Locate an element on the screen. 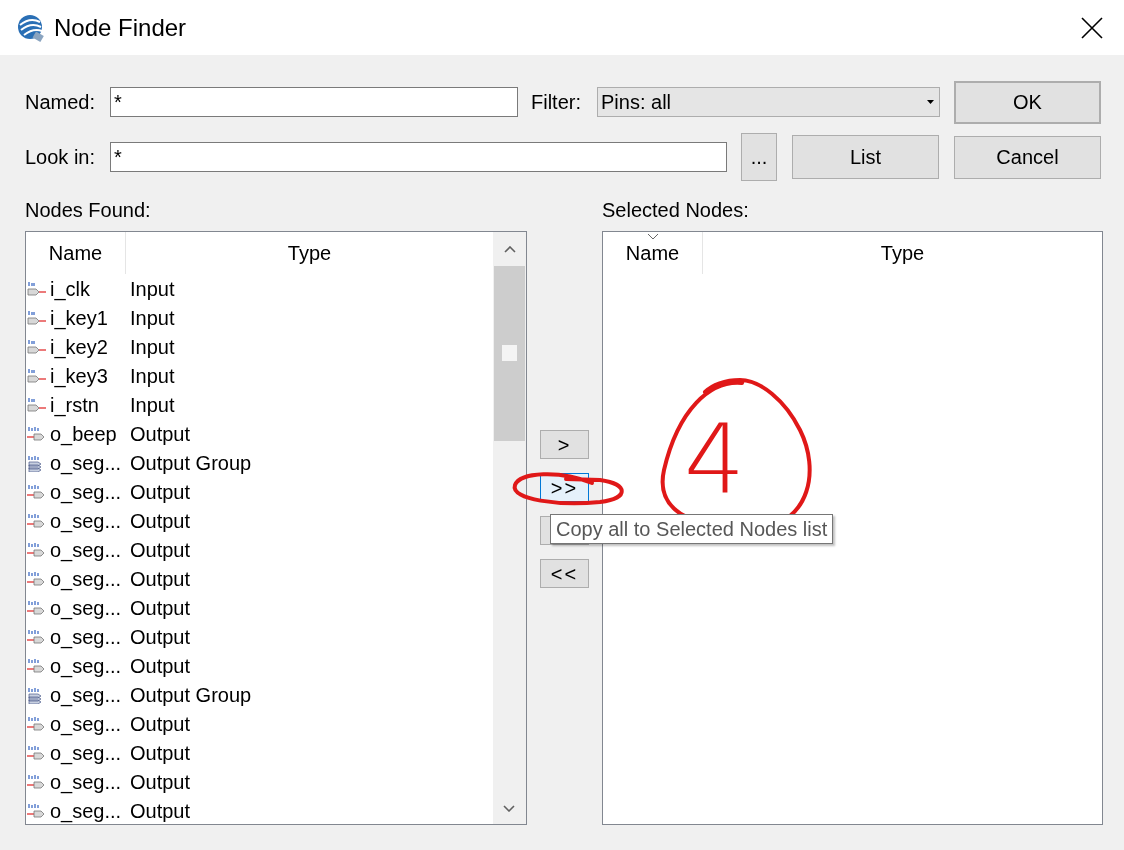 The image size is (1124, 850). table-cell: o_beep is located at coordinates (76, 433).